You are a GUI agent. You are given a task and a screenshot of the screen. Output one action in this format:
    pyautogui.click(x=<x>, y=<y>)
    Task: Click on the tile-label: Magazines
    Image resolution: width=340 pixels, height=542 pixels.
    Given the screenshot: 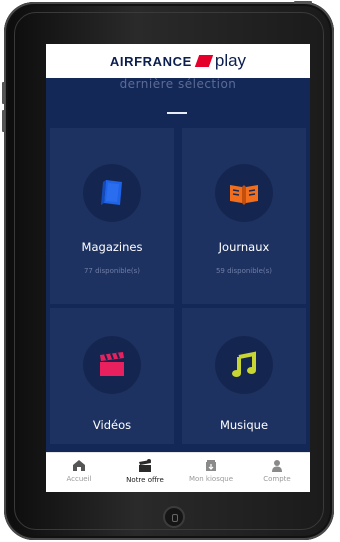 What is the action you would take?
    pyautogui.click(x=112, y=247)
    